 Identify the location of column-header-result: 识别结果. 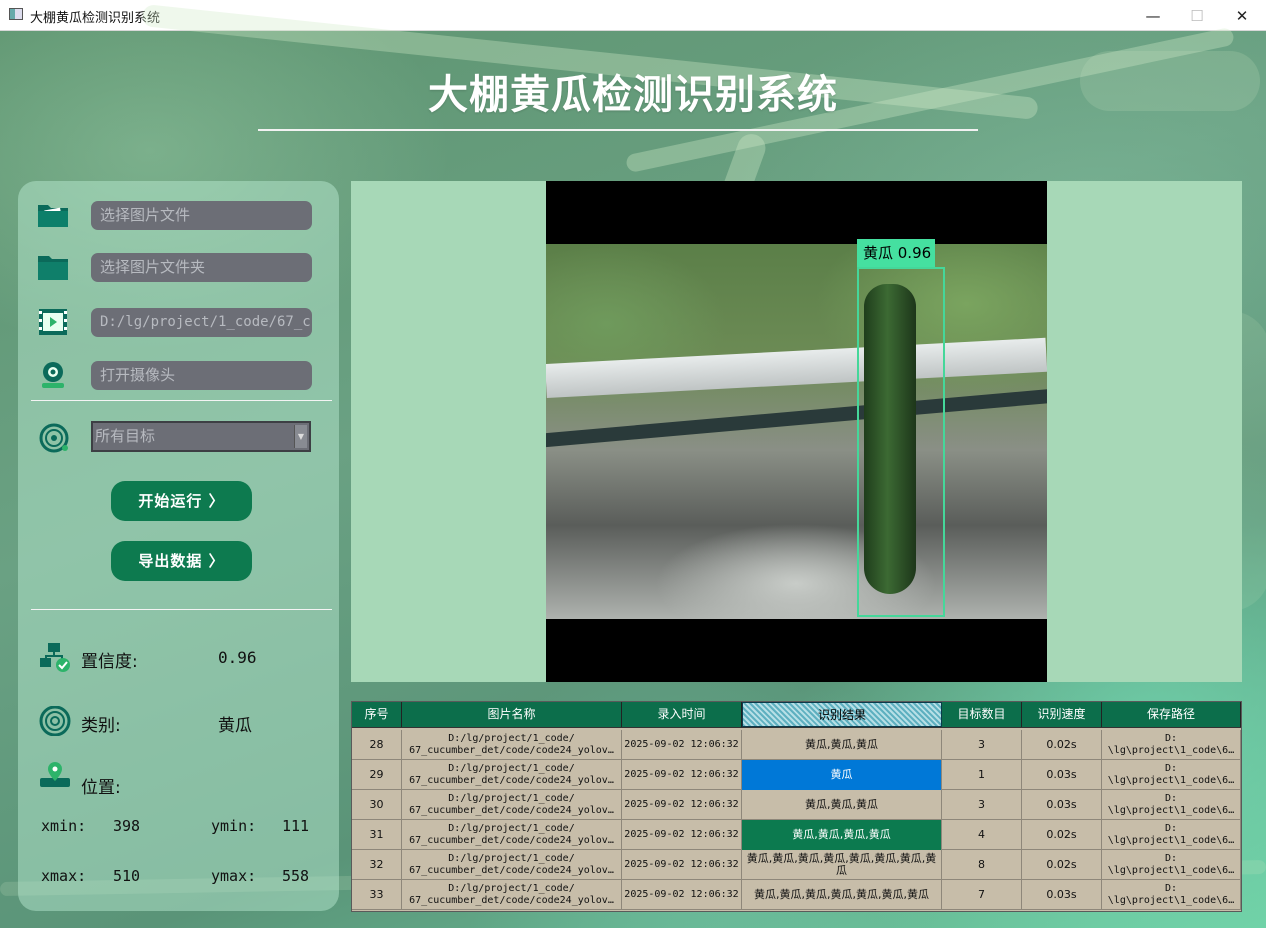
(842, 714).